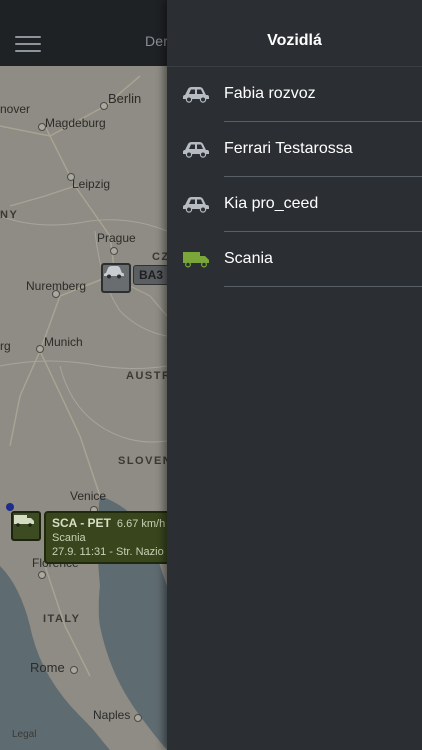 The image size is (422, 750). What do you see at coordinates (248, 258) in the screenshot?
I see `vehicle-label: Scania` at bounding box center [248, 258].